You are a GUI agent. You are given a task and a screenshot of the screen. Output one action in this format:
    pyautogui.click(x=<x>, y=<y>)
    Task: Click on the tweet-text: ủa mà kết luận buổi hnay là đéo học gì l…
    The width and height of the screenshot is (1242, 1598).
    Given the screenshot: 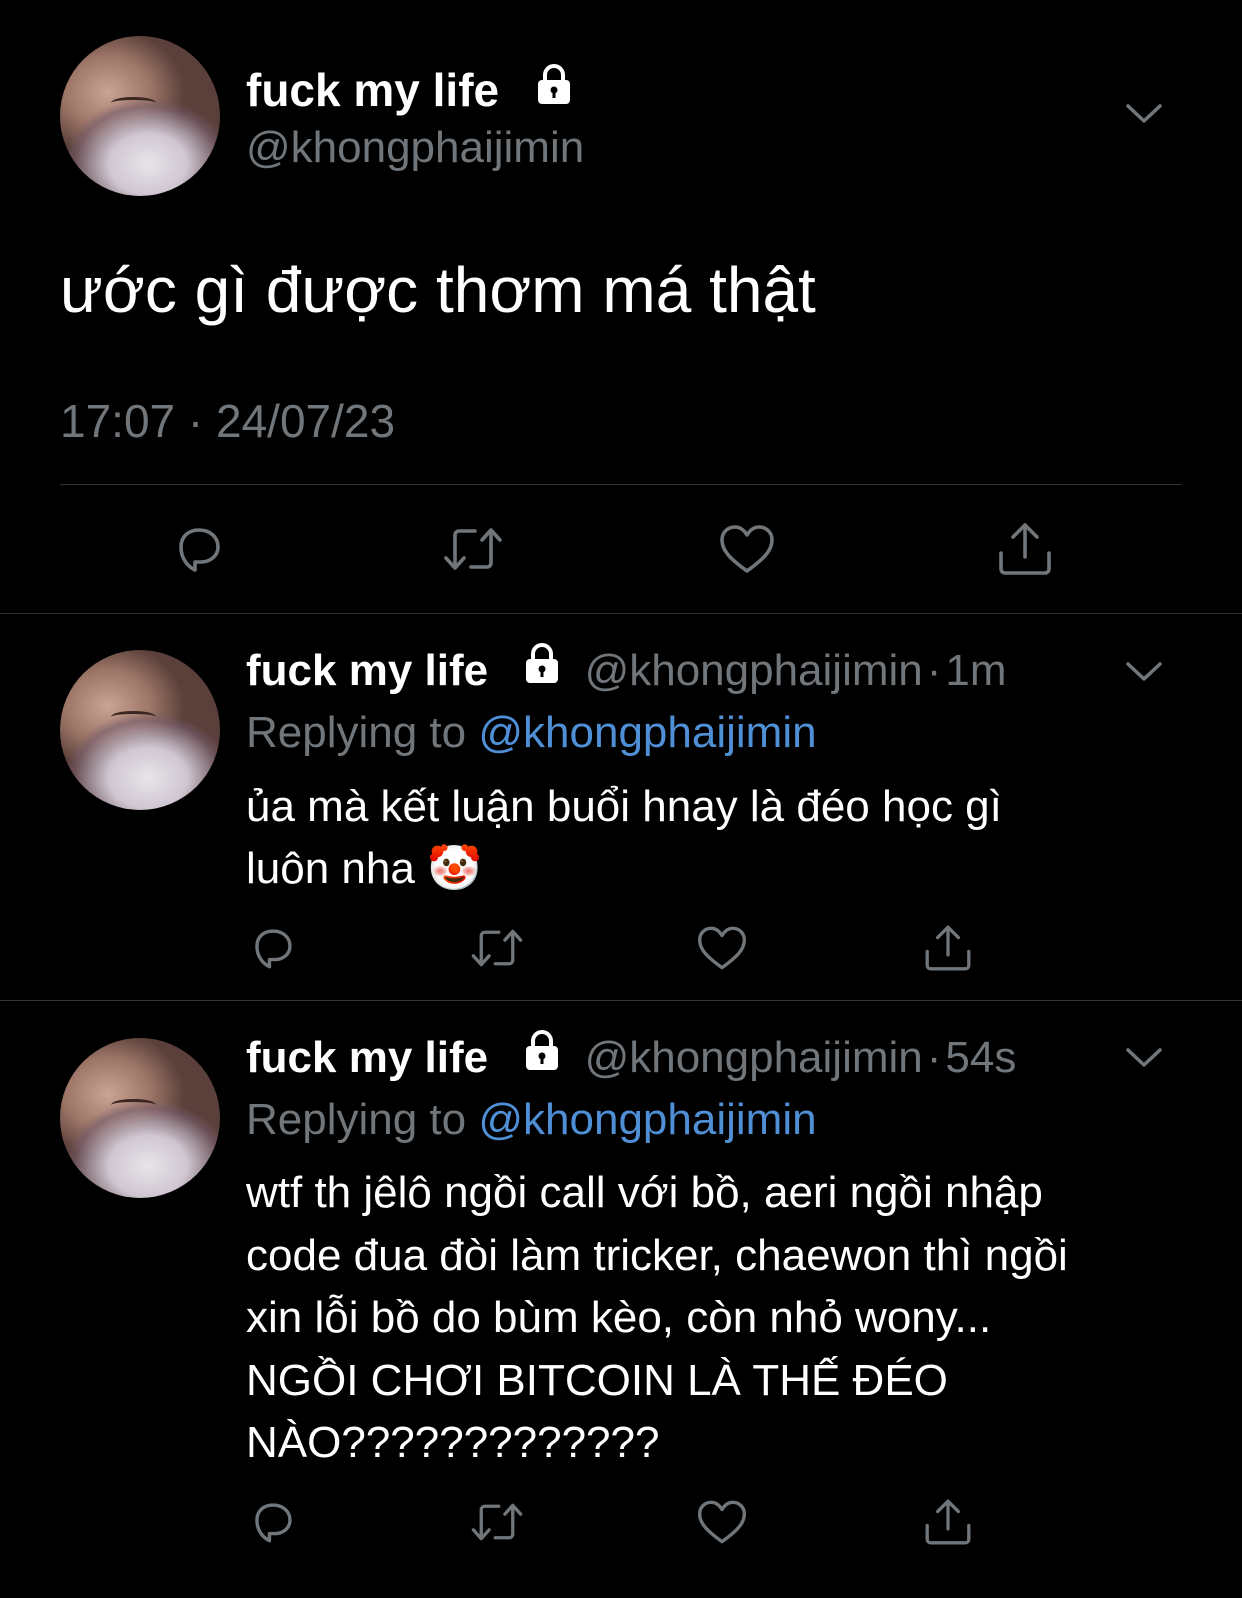 What is the action you would take?
    pyautogui.click(x=624, y=837)
    